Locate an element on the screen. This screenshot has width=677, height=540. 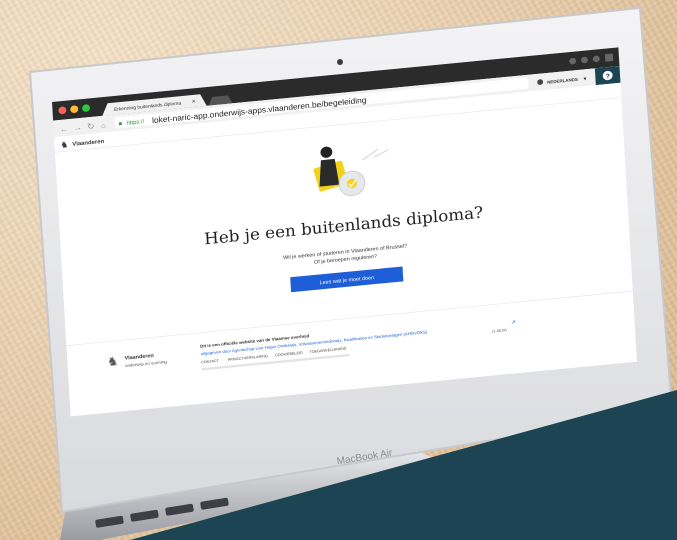
tab-close-icon: × is located at coordinates (193, 101).